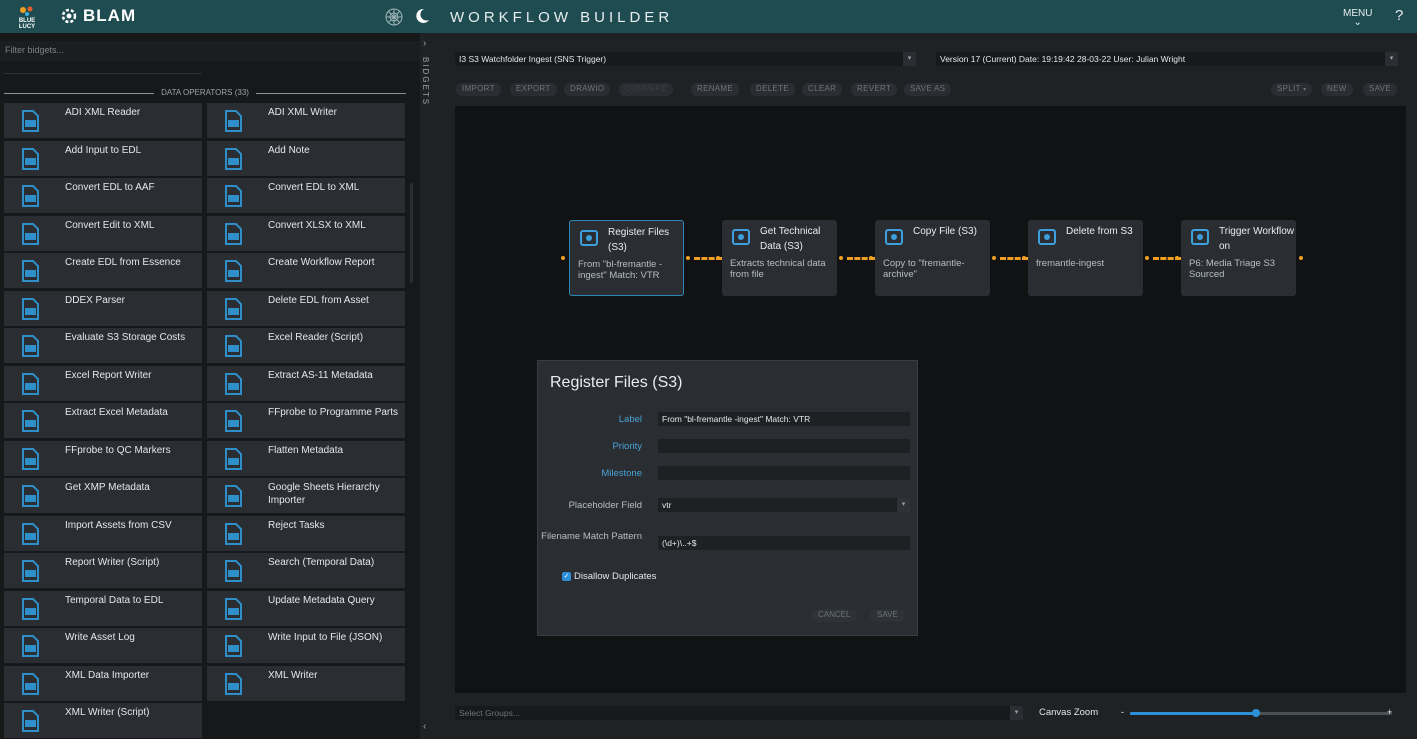  What do you see at coordinates (103, 233) in the screenshot?
I see `bidget-item: Convert Edit to XML` at bounding box center [103, 233].